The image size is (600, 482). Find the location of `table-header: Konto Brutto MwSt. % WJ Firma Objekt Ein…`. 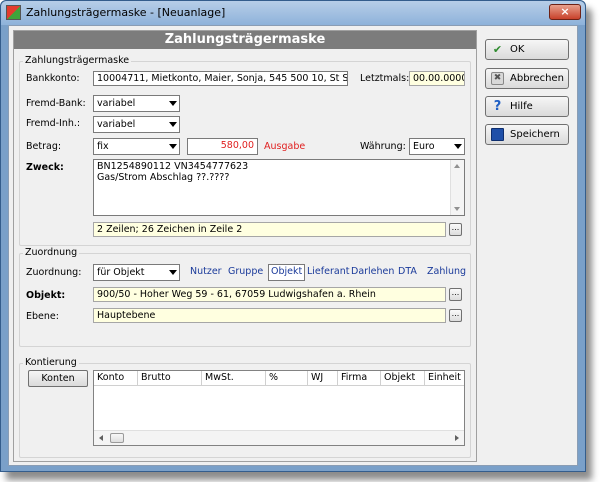

table-header: Konto Brutto MwSt. % WJ Firma Objekt Ein… is located at coordinates (279, 378).